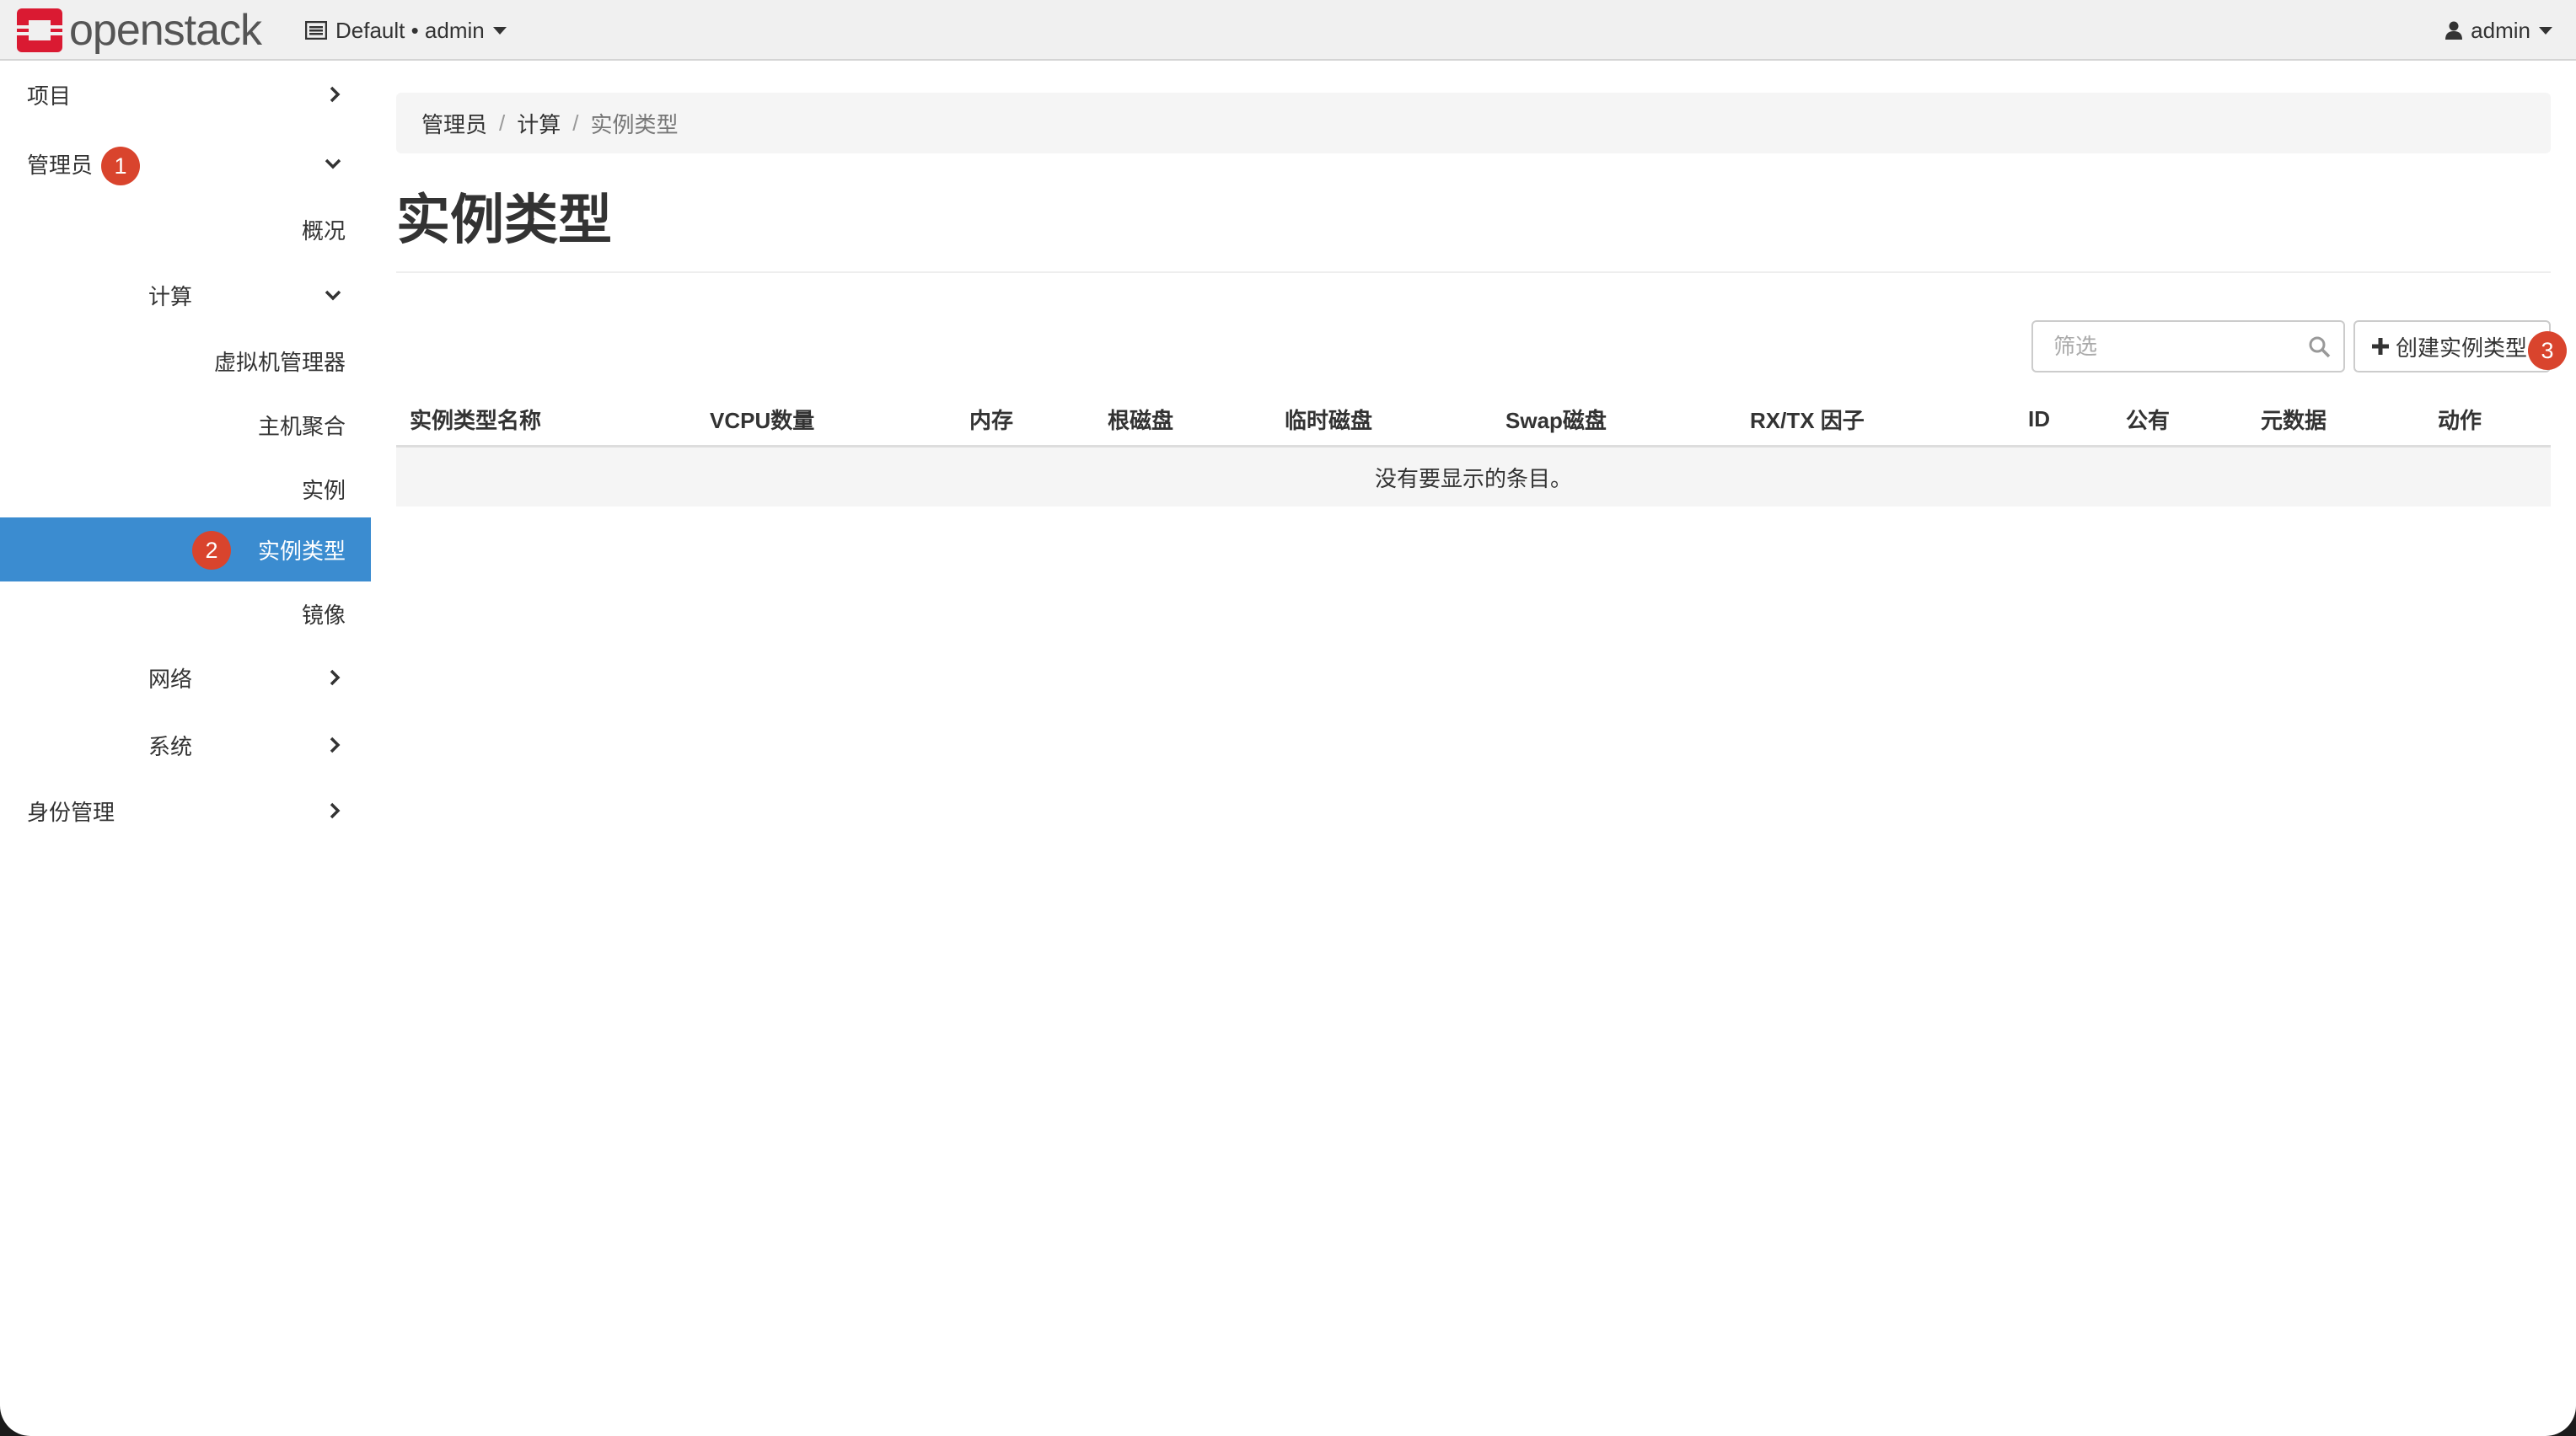  What do you see at coordinates (1381, 420) in the screenshot?
I see `column-header-ephemeral-disk: 临时磁盘` at bounding box center [1381, 420].